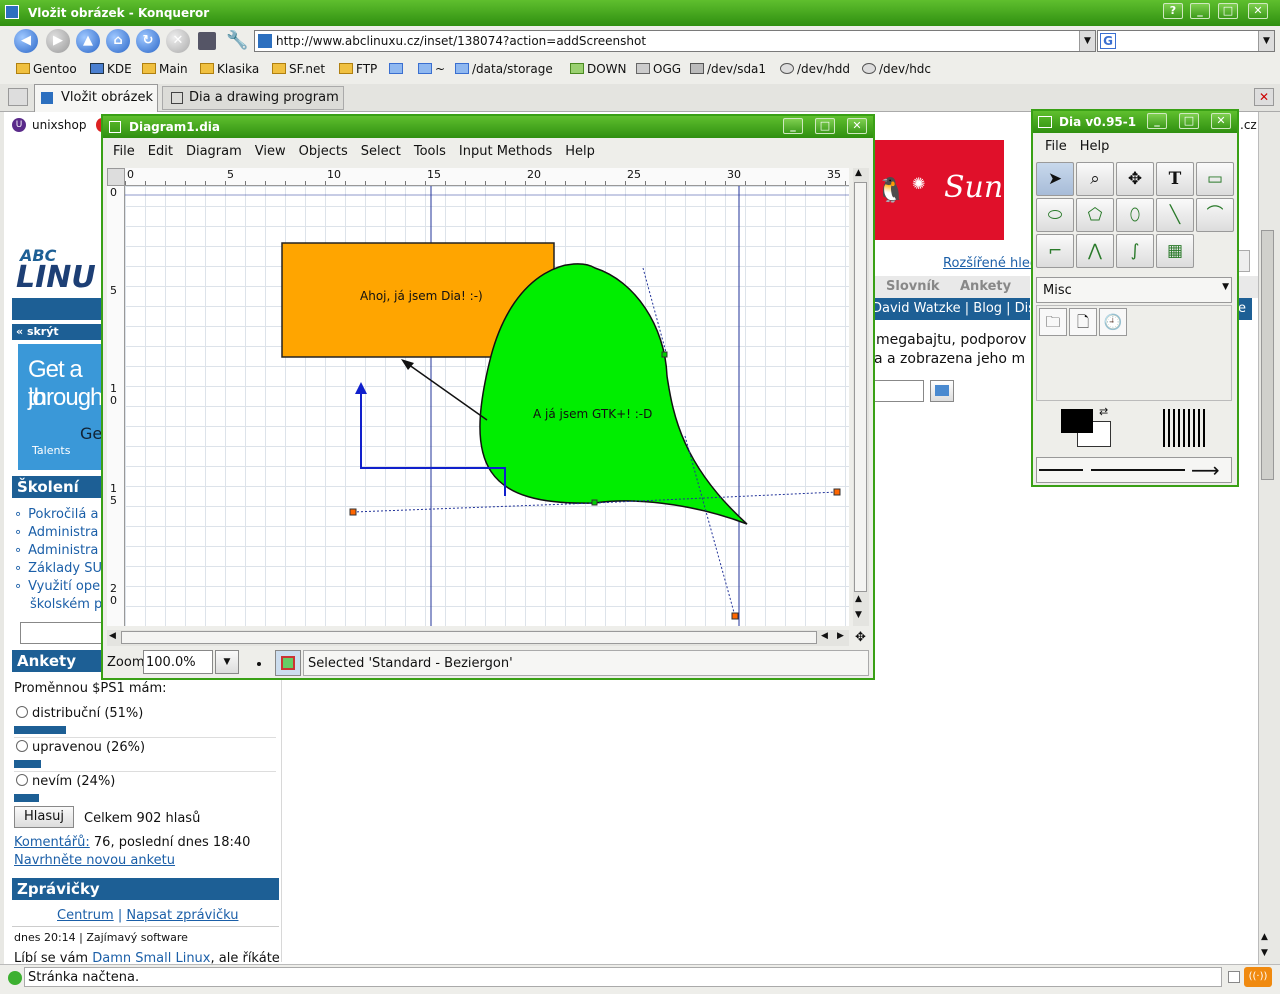  What do you see at coordinates (913, 286) in the screenshot?
I see `nav-slovnik: Slovník` at bounding box center [913, 286].